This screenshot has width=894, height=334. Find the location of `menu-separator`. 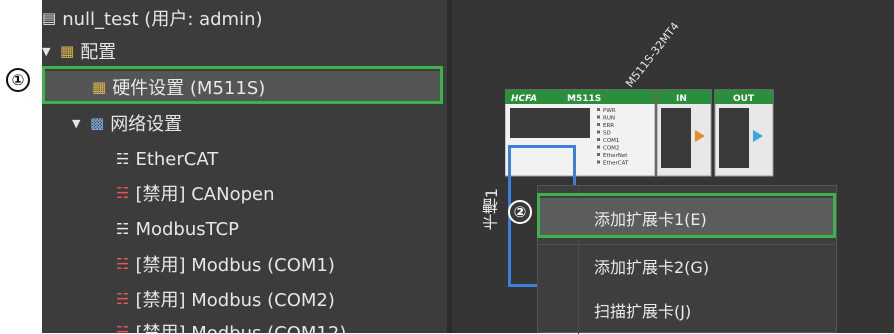

menu-separator is located at coordinates (687, 244).